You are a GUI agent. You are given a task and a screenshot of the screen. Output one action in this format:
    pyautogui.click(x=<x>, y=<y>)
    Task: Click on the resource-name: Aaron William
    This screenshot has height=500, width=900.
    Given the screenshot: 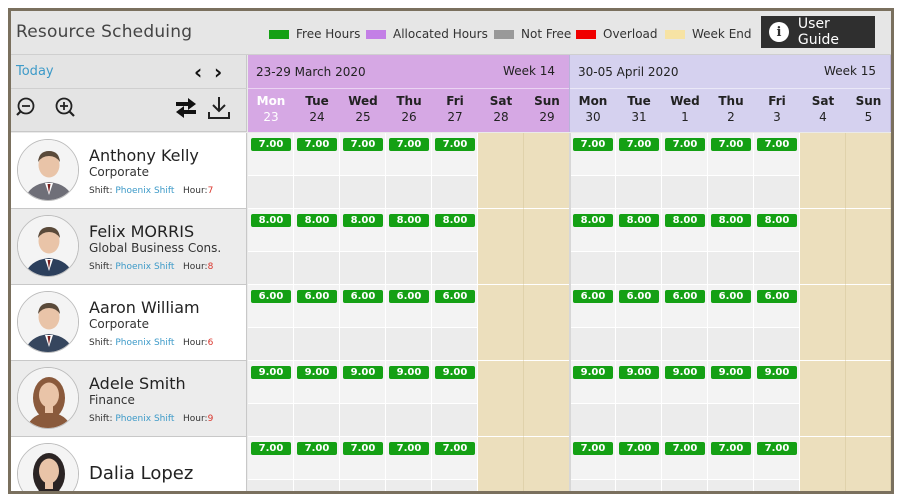 What is the action you would take?
    pyautogui.click(x=144, y=307)
    